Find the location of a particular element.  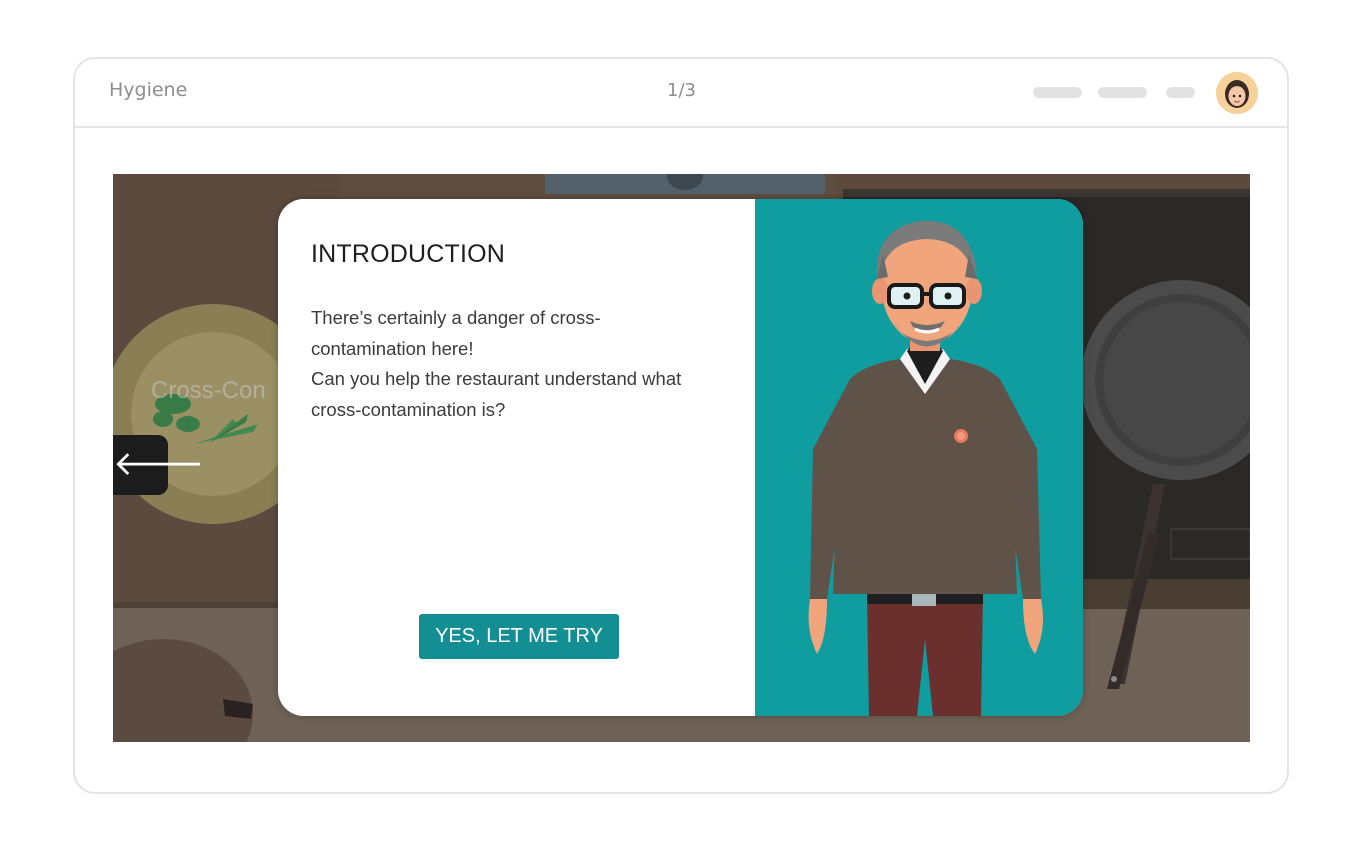

avatar-icon is located at coordinates (1237, 93).